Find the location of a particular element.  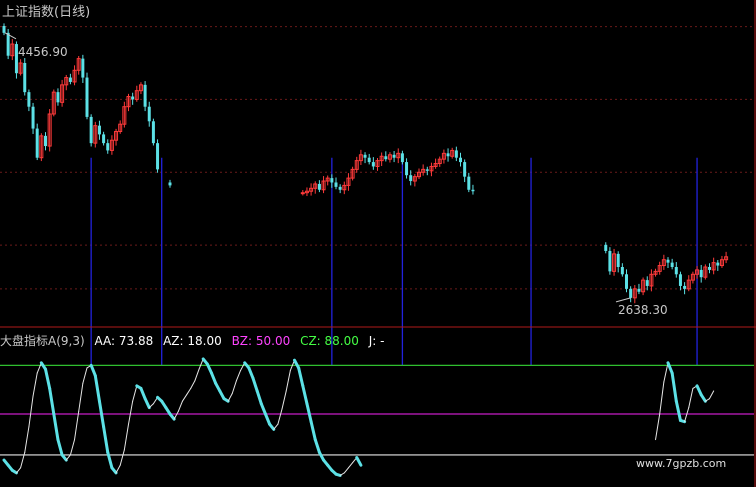

low-annotation-pointer is located at coordinates (623, 300).